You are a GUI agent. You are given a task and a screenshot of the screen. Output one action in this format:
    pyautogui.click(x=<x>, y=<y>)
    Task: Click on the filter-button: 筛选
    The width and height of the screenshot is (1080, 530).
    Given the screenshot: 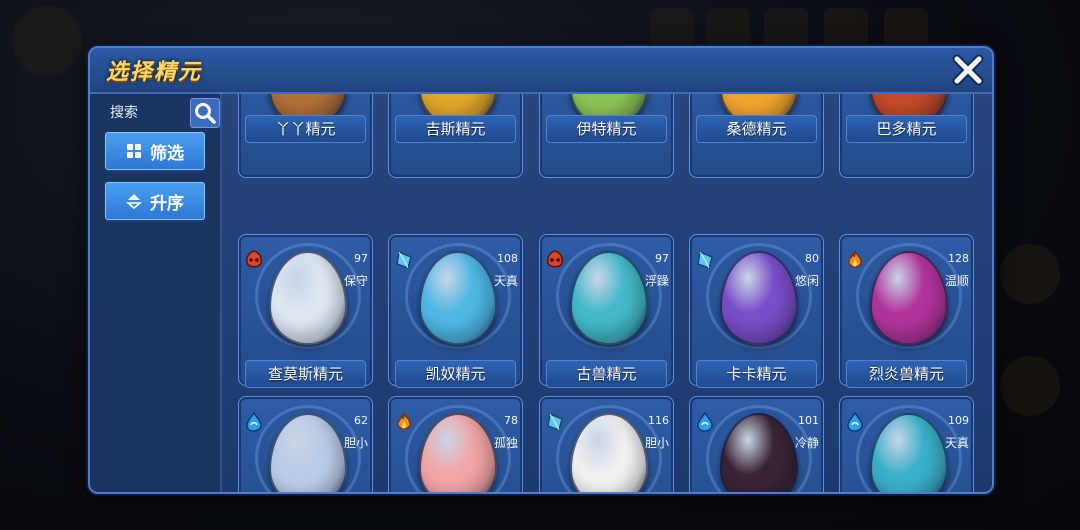 What is the action you would take?
    pyautogui.click(x=155, y=151)
    